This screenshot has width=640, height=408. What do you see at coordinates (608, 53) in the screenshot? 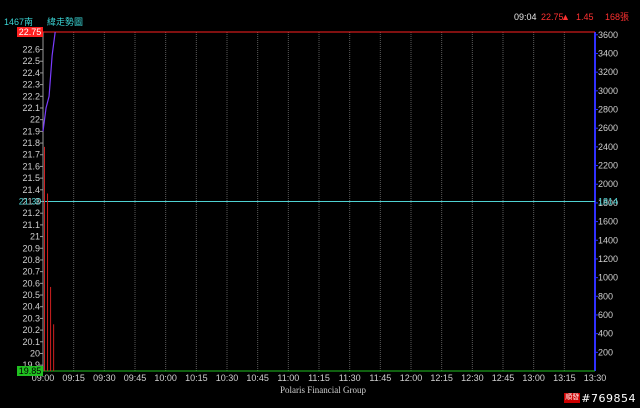
I see `volume-tick-label: 3400` at bounding box center [608, 53].